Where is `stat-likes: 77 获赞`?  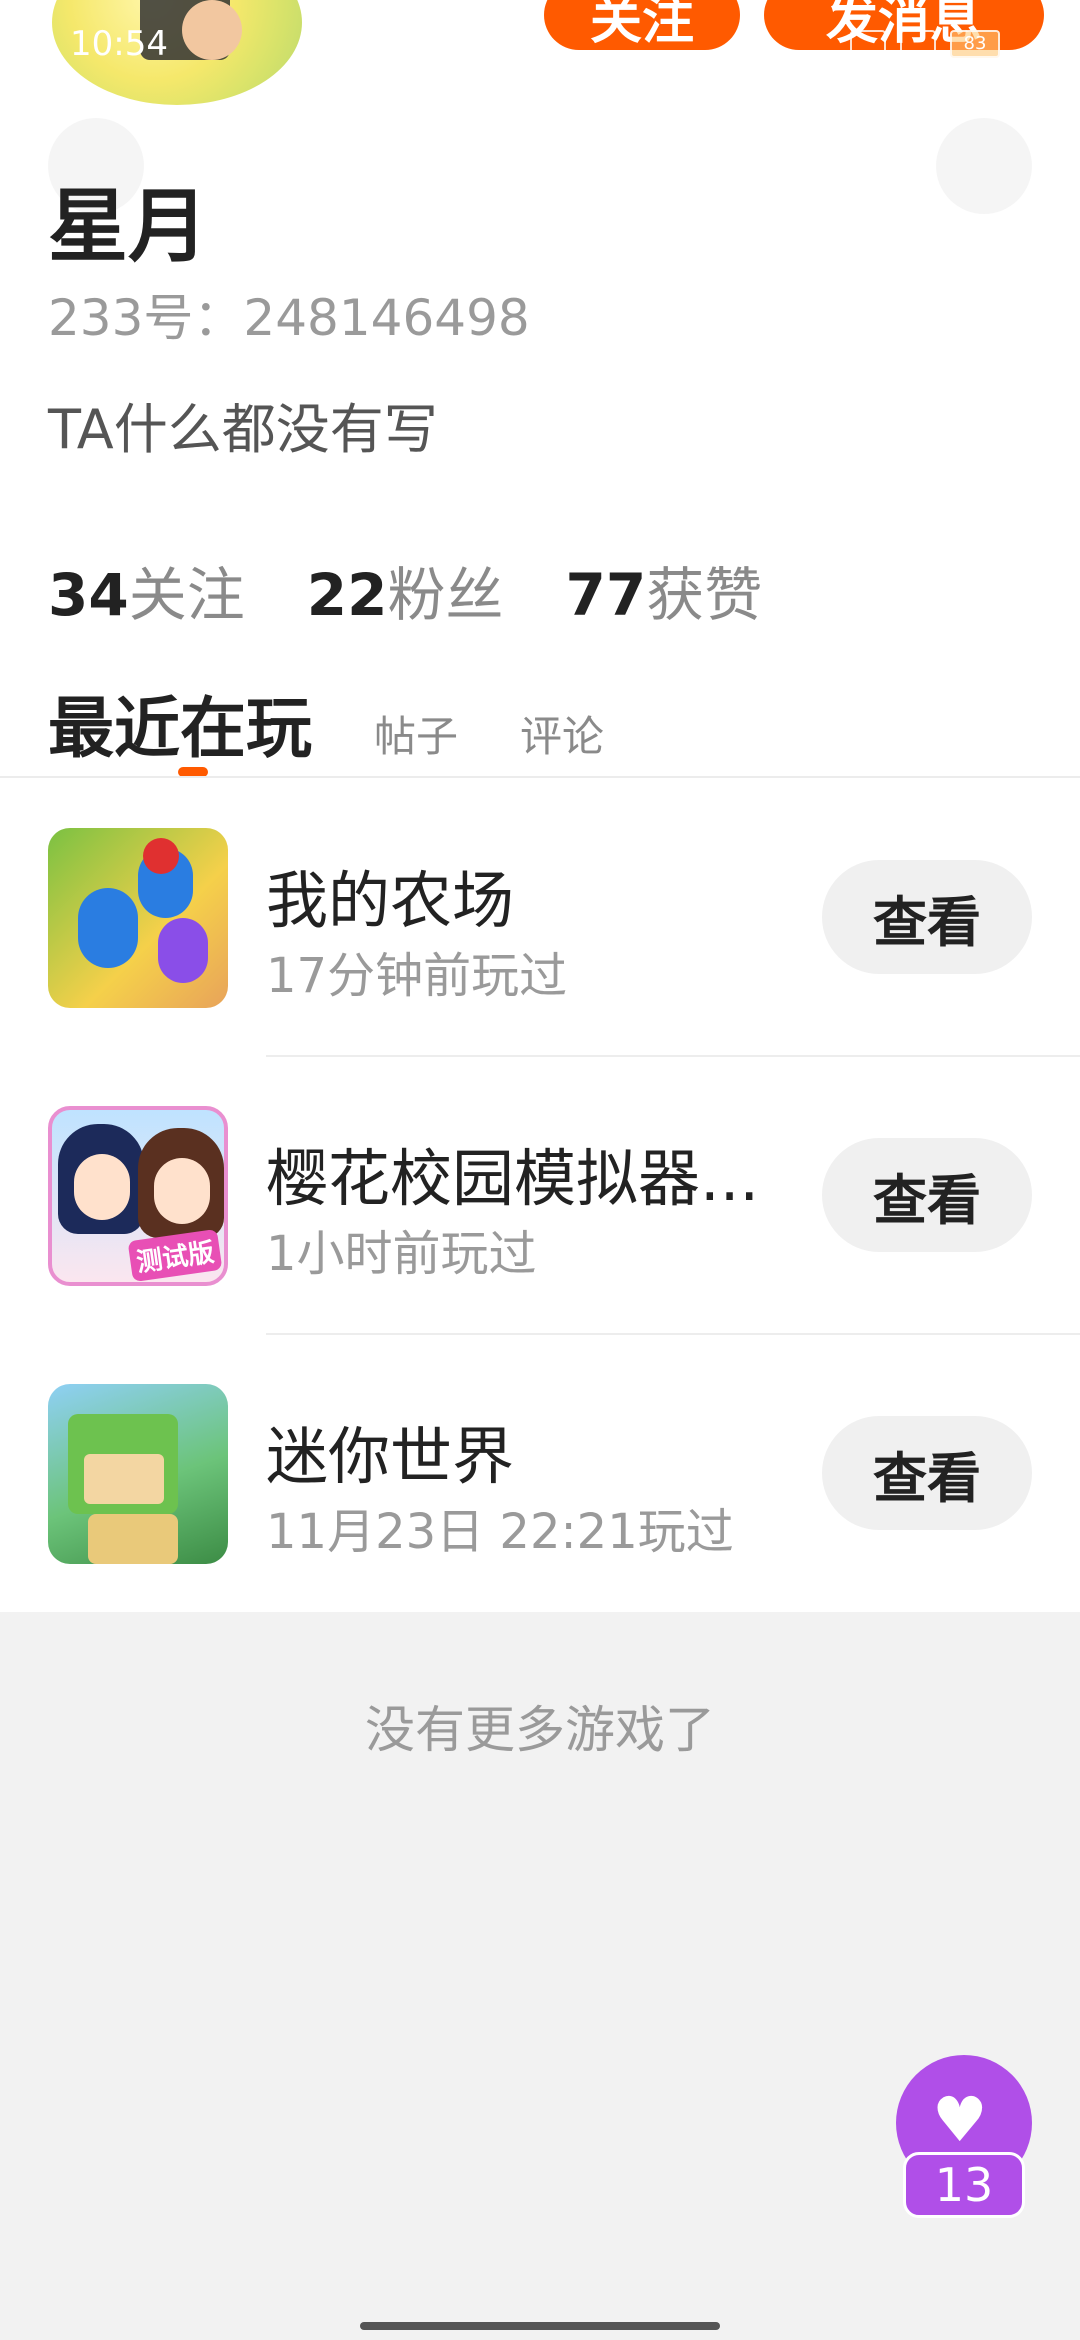 stat-likes: 77 获赞 is located at coordinates (663, 590).